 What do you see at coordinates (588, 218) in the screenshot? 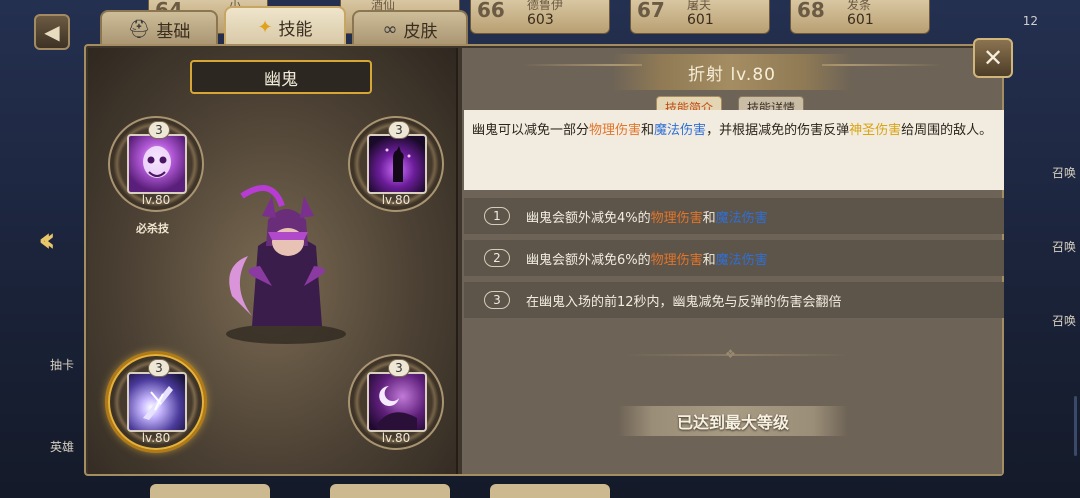
I see `effect-text: 幽鬼会额外减免4%的` at bounding box center [588, 218].